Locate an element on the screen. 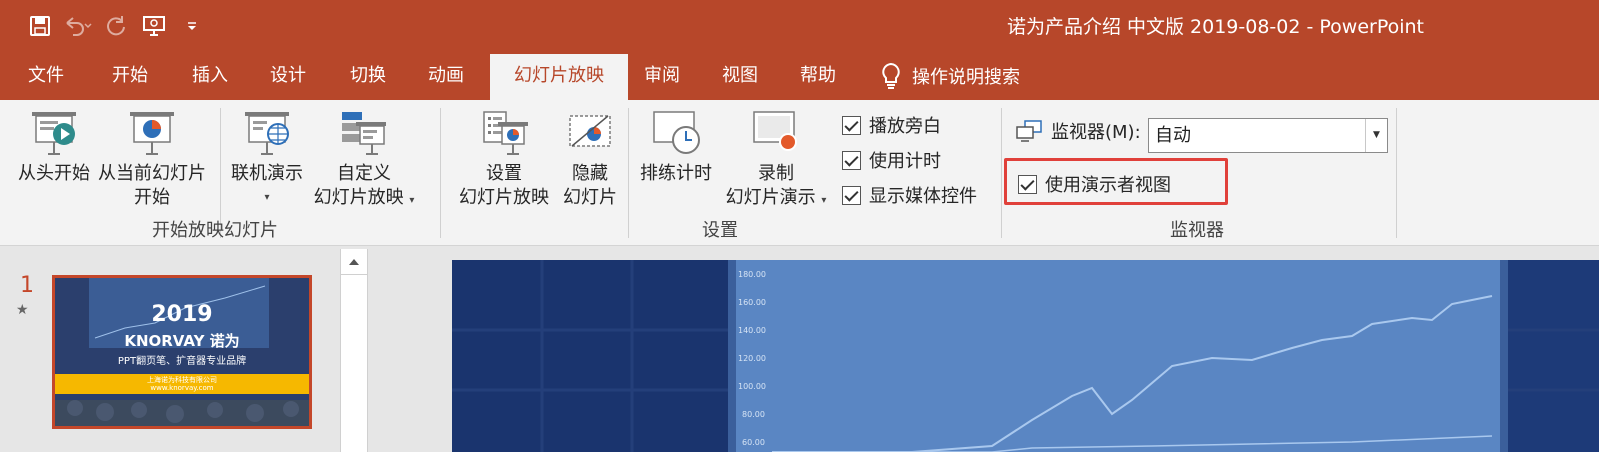  from-beginning-label: 从头开始 is located at coordinates (54, 173).